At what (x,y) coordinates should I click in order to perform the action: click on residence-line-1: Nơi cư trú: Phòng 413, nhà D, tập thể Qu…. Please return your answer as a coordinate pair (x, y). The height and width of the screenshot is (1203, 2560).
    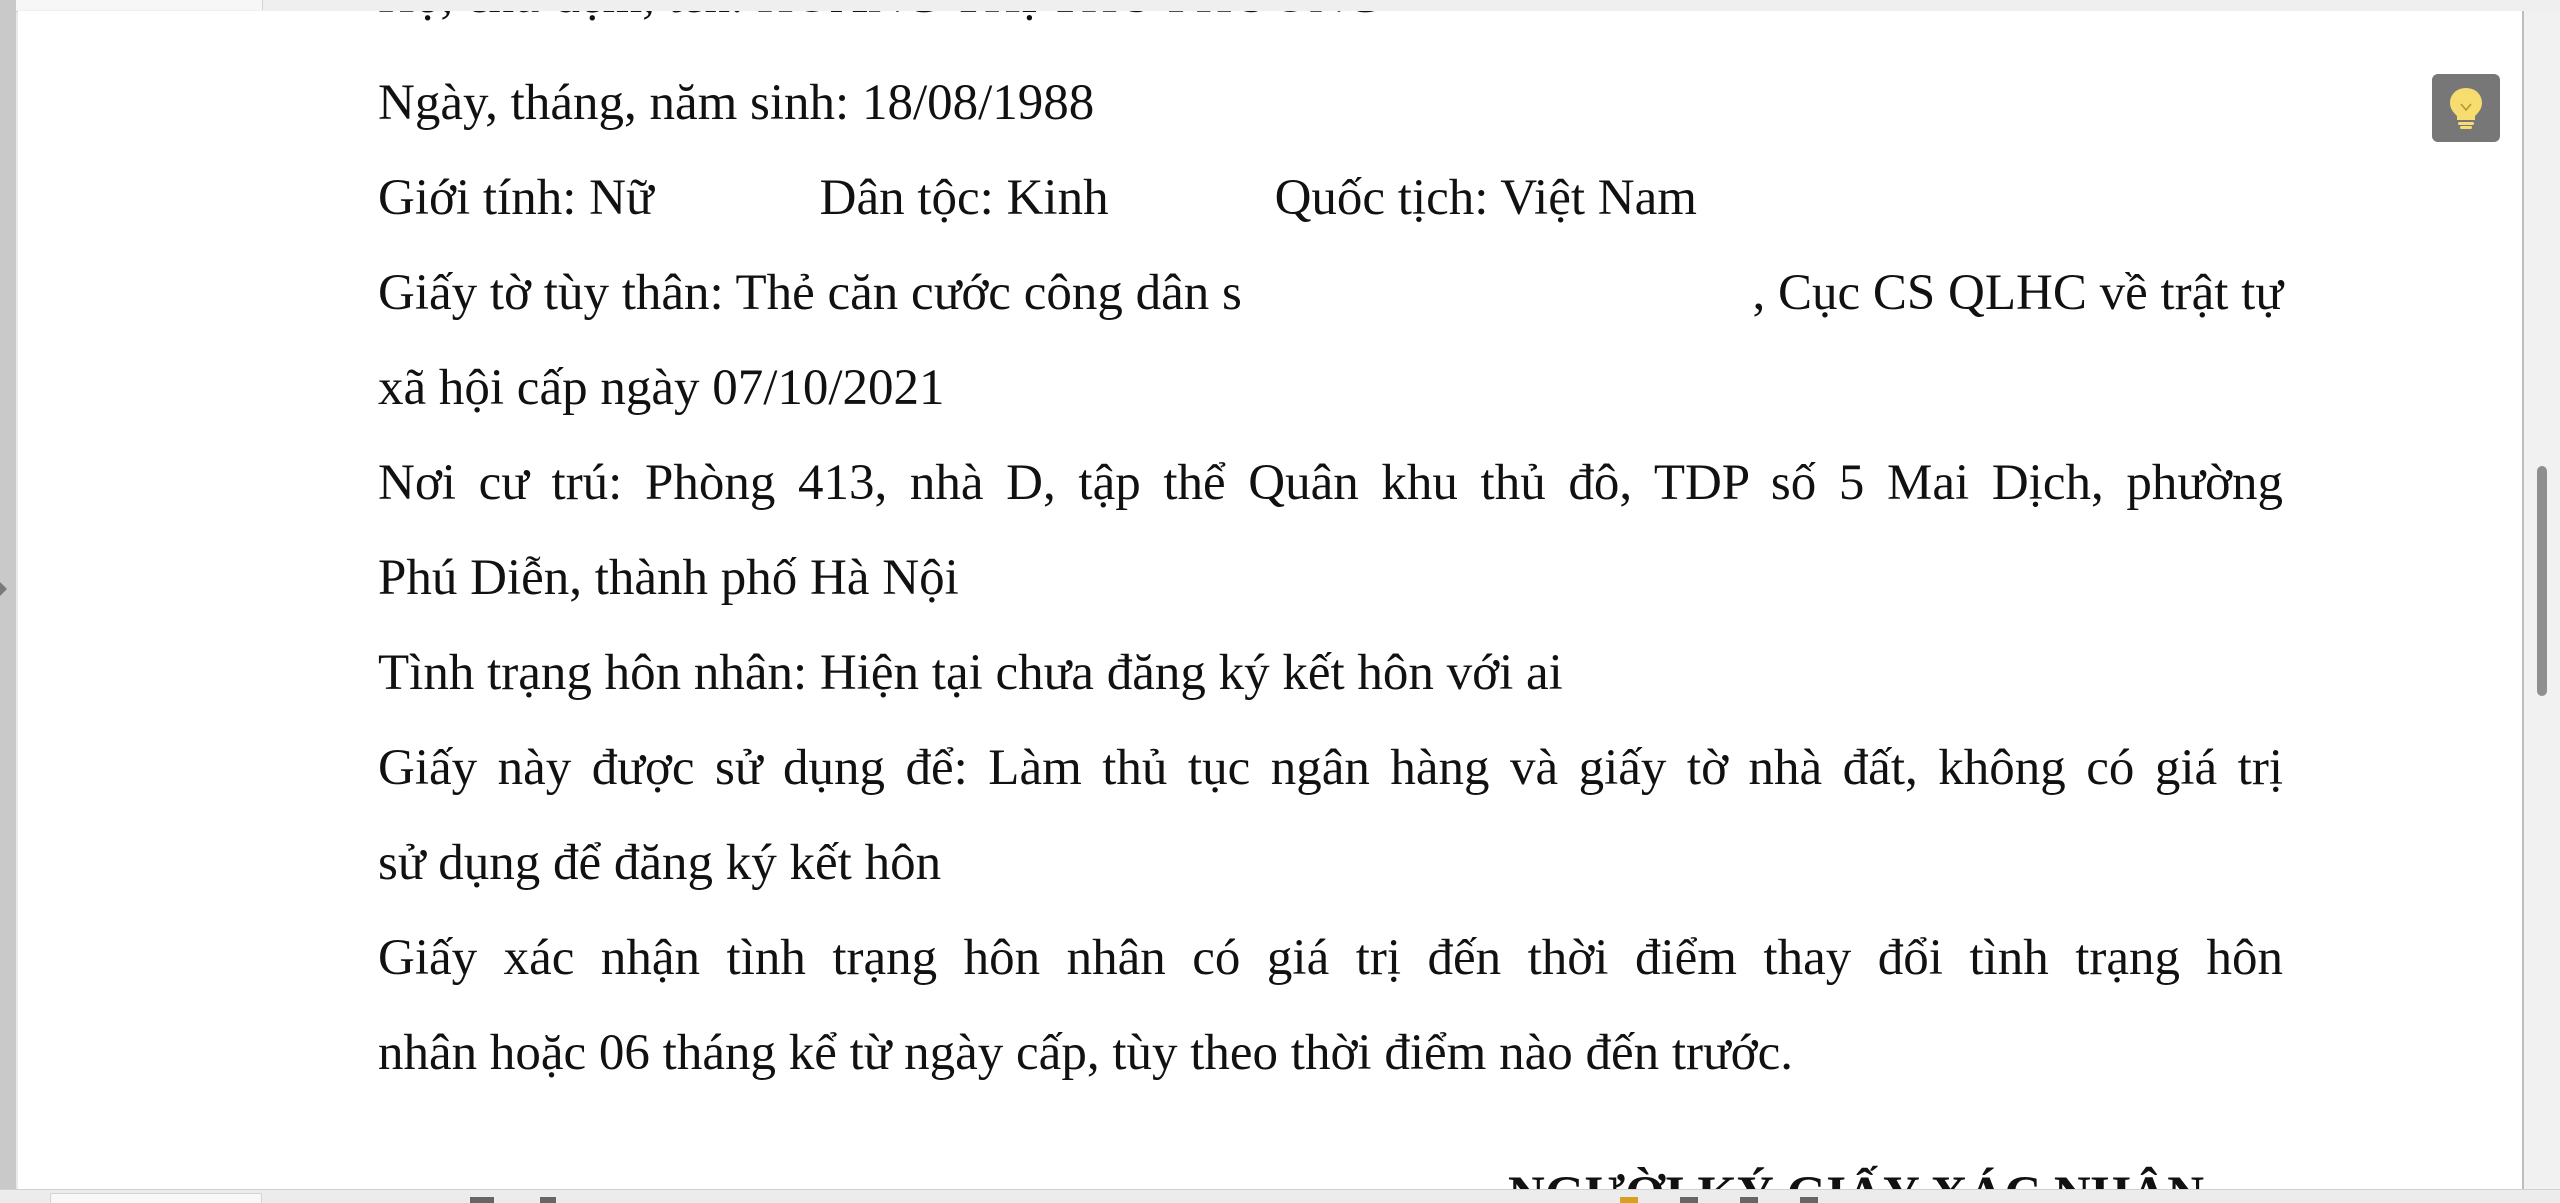
    Looking at the image, I should click on (1330, 483).